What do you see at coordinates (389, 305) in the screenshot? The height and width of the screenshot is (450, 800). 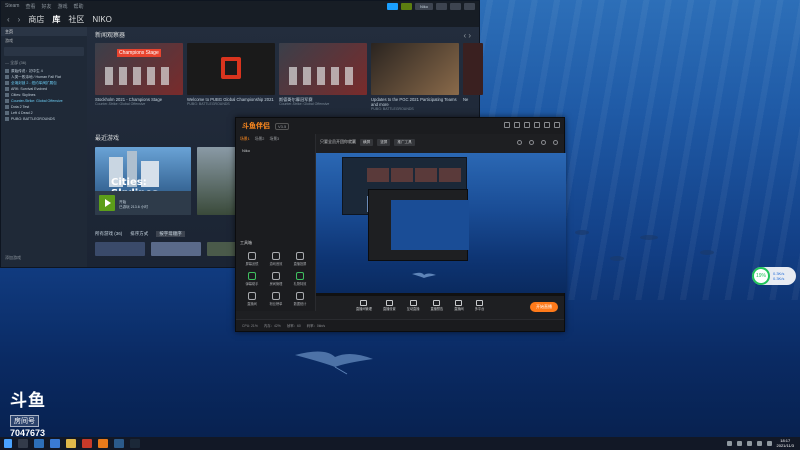 I see `bottom-button: 直播设置` at bounding box center [389, 305].